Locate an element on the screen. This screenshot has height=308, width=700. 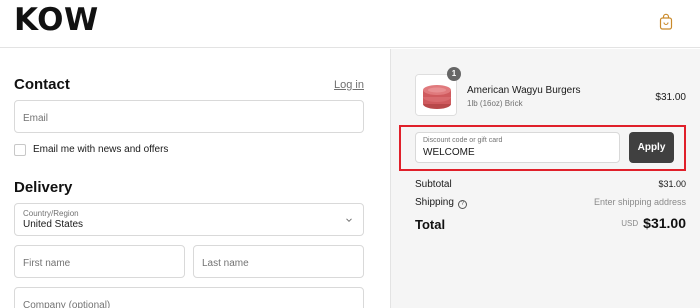
total-amount: USD $31.00 is located at coordinates (653, 224).